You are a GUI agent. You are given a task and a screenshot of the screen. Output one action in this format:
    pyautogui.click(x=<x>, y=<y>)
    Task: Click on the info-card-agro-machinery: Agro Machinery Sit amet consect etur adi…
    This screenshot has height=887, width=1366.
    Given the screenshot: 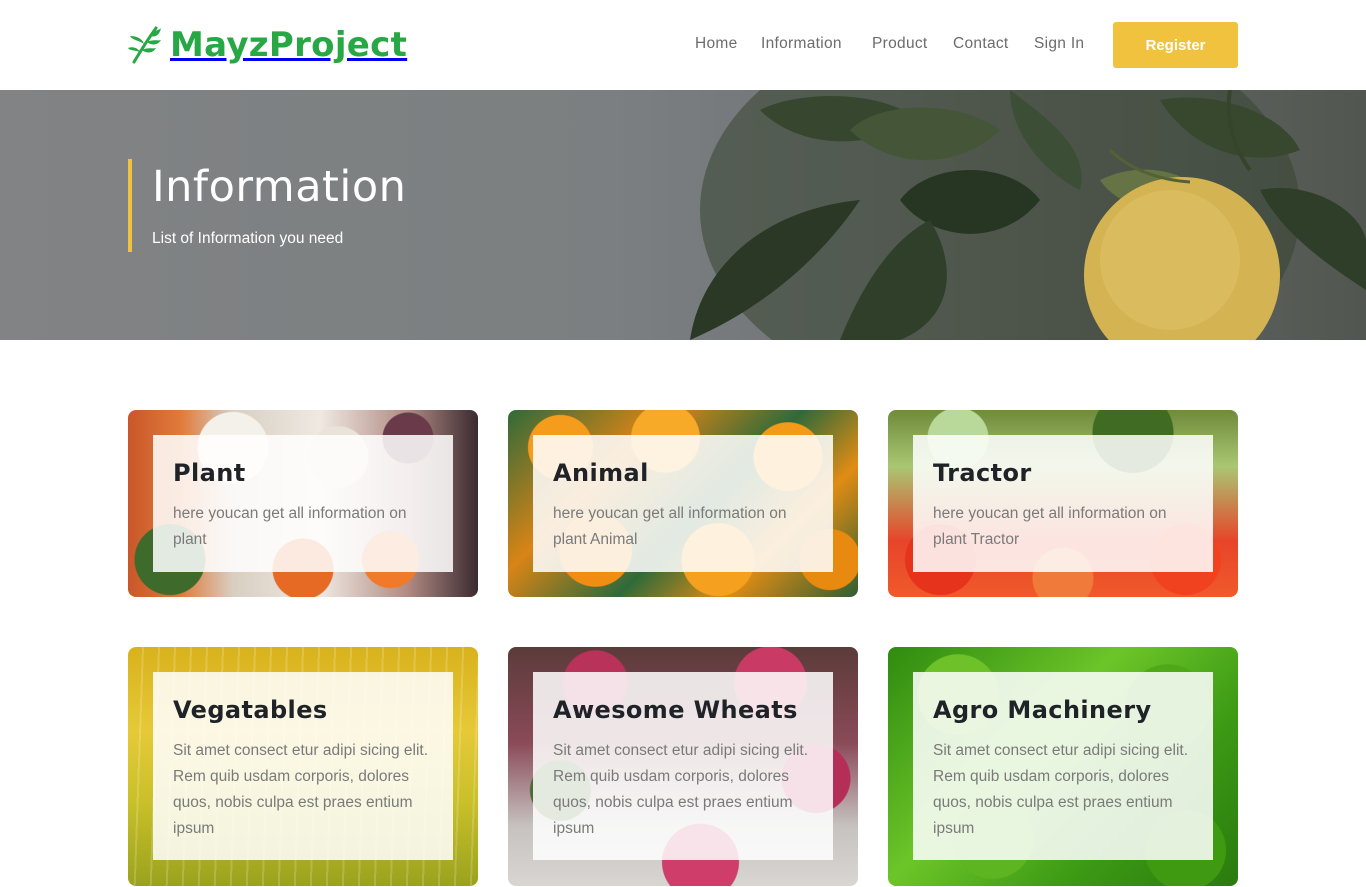 What is the action you would take?
    pyautogui.click(x=1063, y=766)
    